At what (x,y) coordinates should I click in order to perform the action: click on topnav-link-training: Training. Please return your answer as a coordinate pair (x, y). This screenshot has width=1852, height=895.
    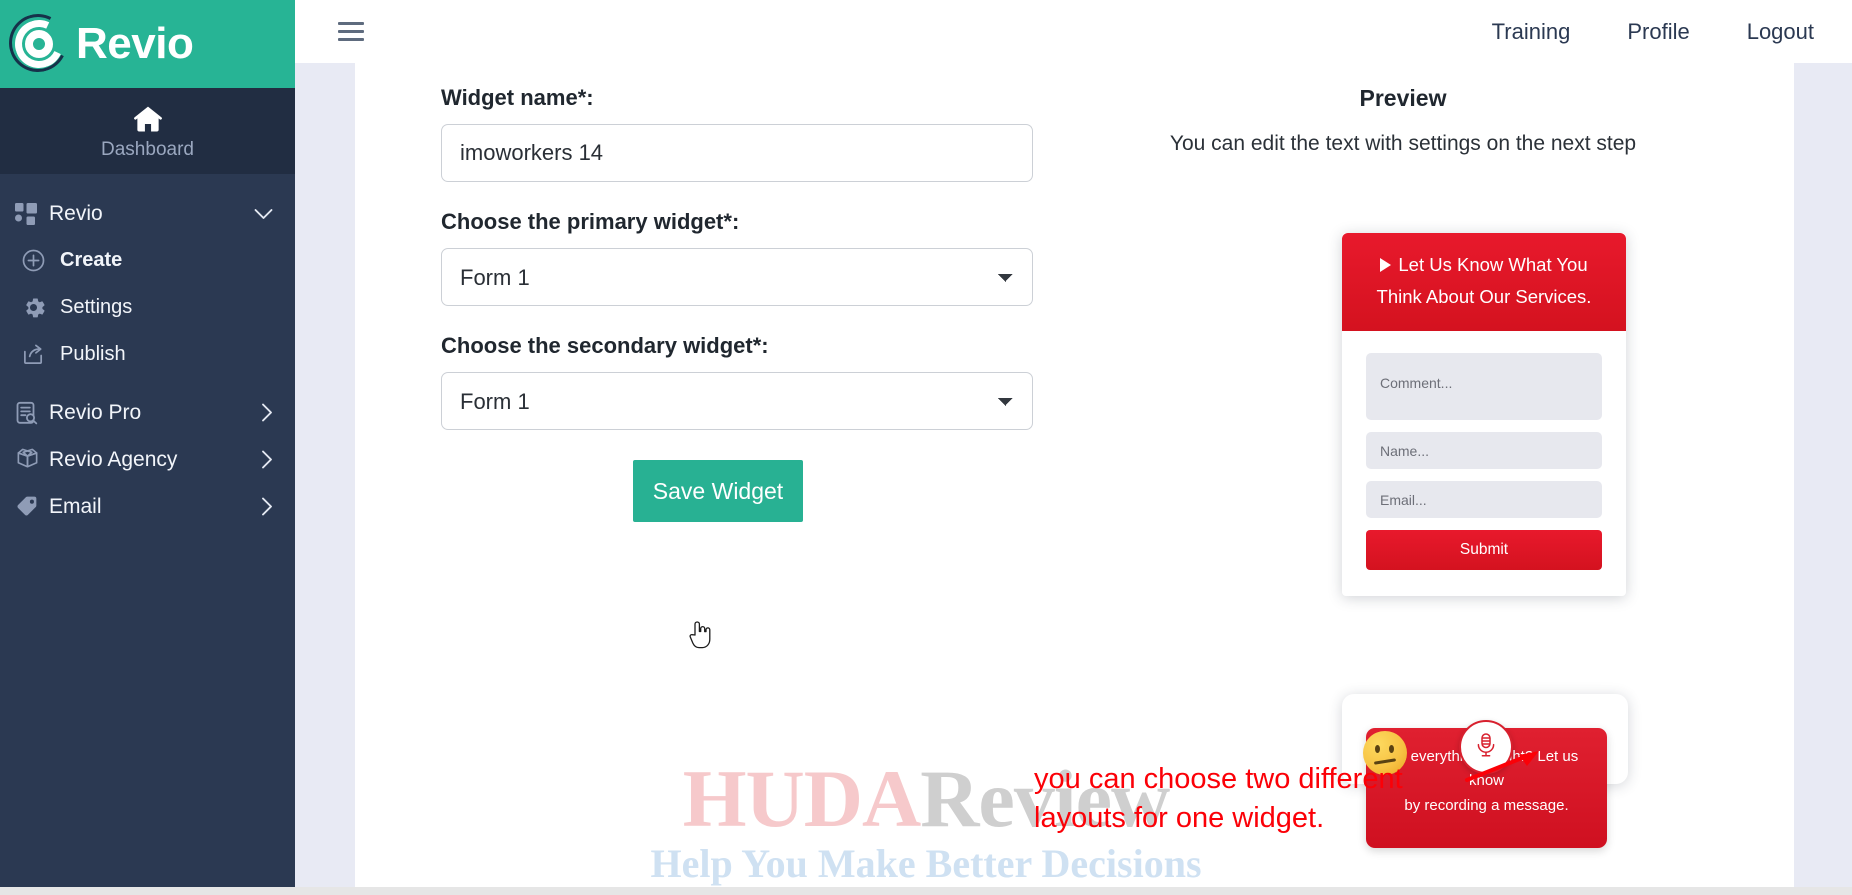
    Looking at the image, I should click on (1531, 32).